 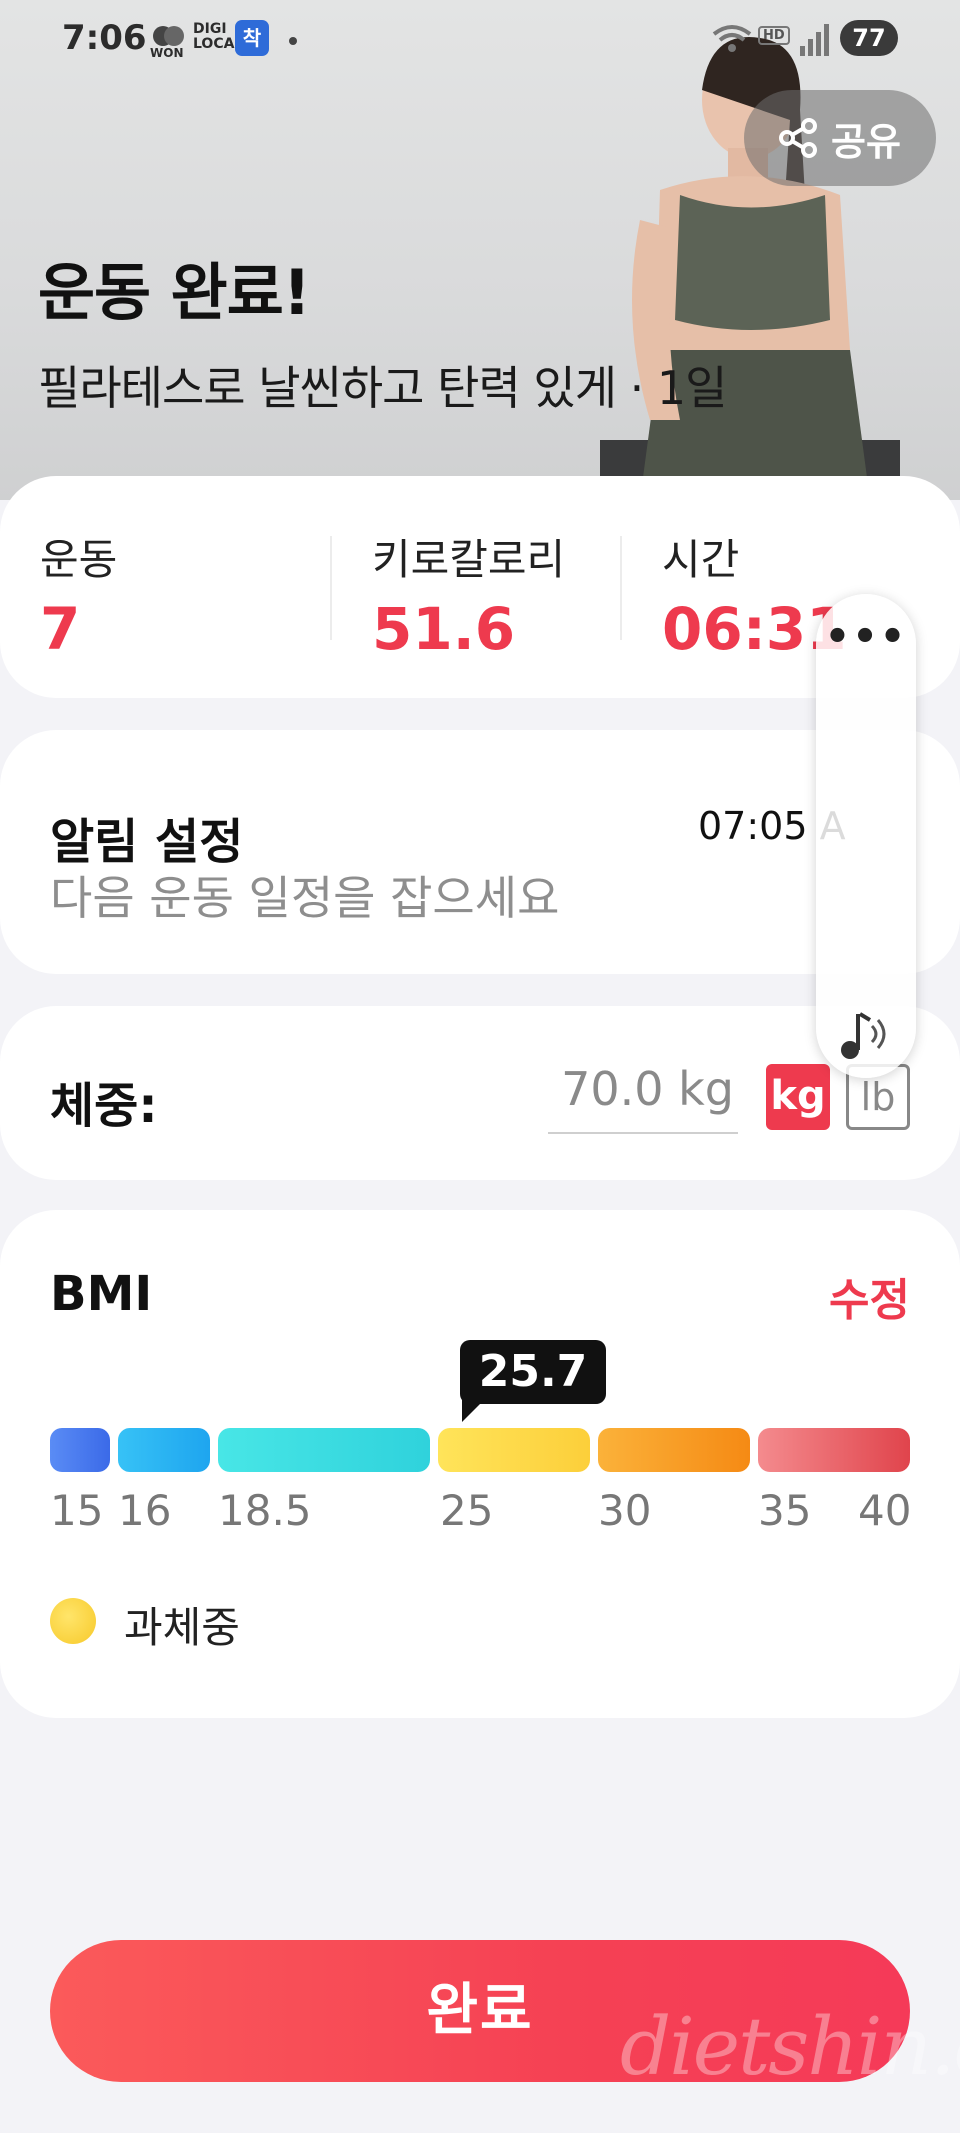 I want to click on bmi-segment-obese, so click(x=674, y=1450).